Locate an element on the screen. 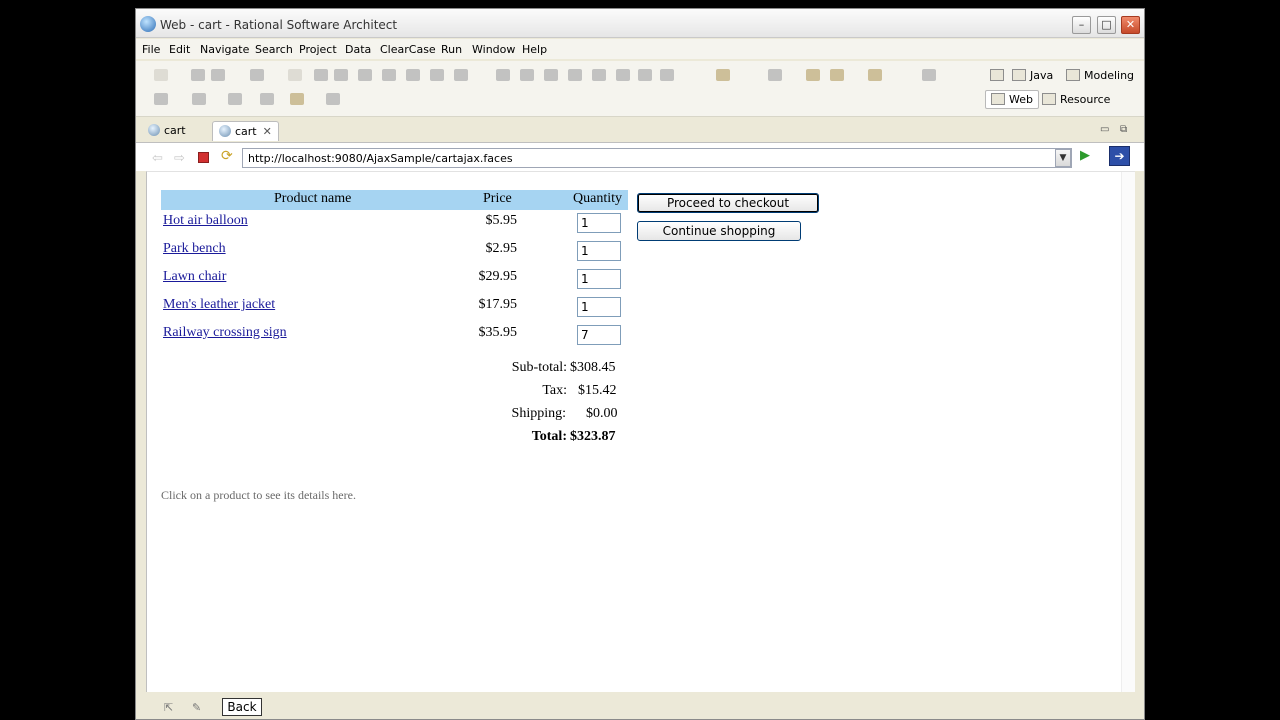  menu-project: Project is located at coordinates (318, 49).